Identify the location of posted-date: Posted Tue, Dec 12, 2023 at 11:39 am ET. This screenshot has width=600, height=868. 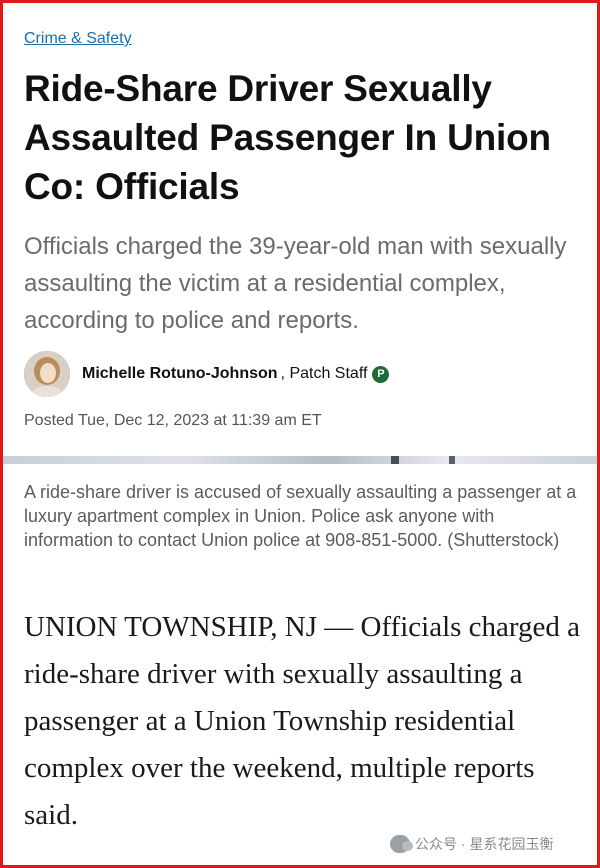
(173, 420).